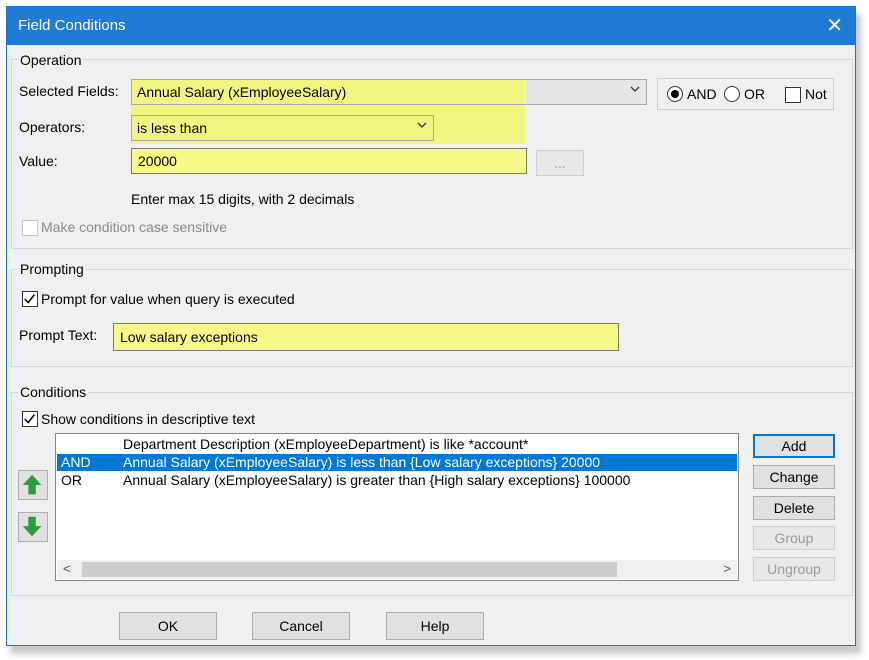 The image size is (869, 660). Describe the element at coordinates (168, 299) in the screenshot. I see `prompt-checkbox-label: Prompt for value when query is executed` at that location.